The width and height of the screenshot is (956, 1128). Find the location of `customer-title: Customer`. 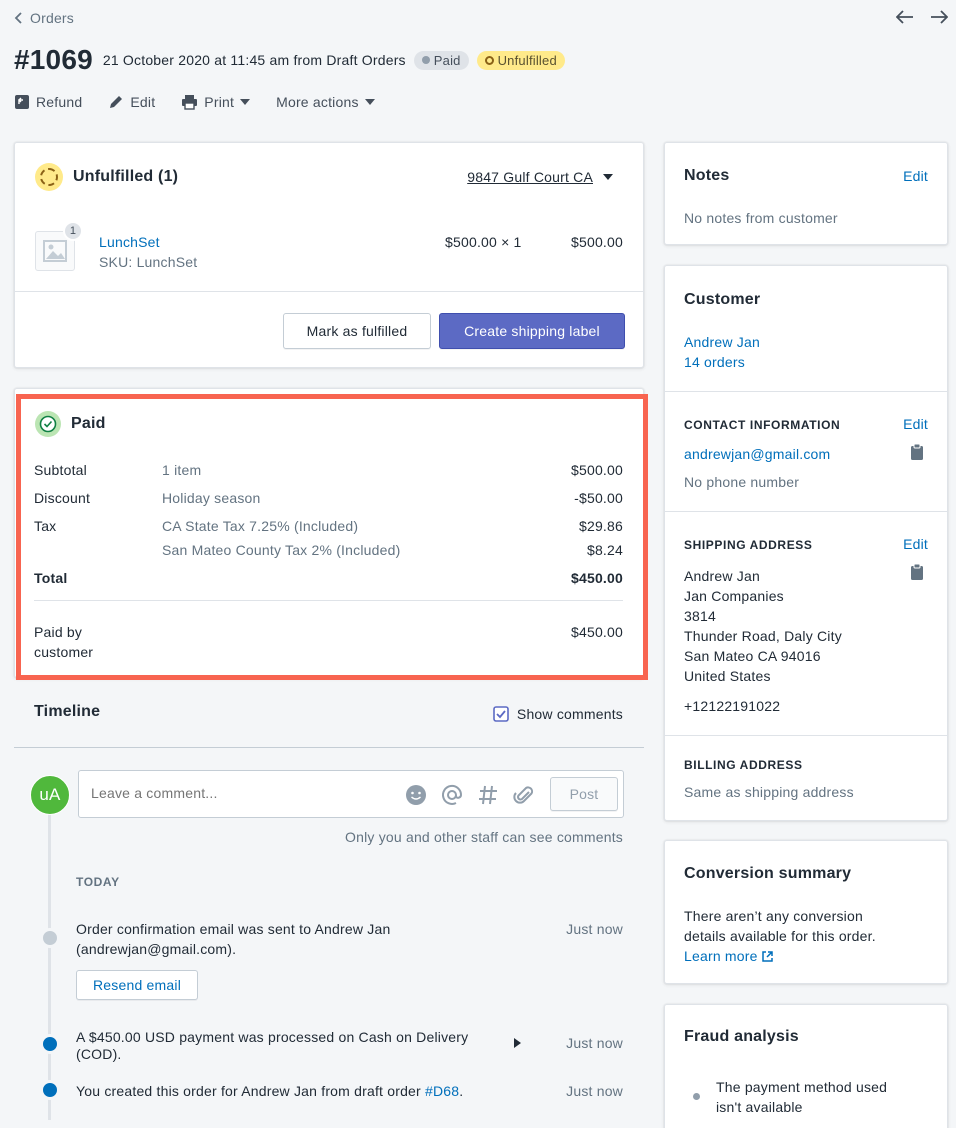

customer-title: Customer is located at coordinates (722, 299).